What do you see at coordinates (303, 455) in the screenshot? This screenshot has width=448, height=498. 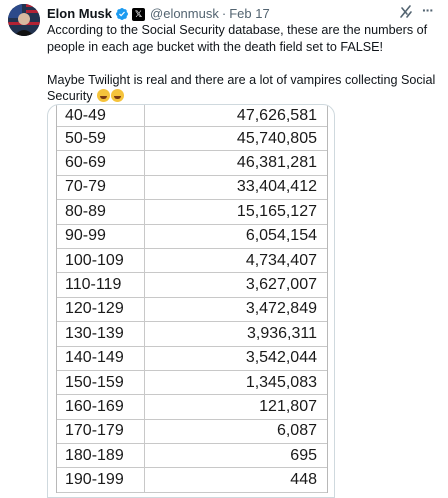 I see `count-cell: 695` at bounding box center [303, 455].